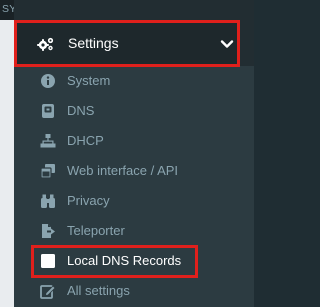 The height and width of the screenshot is (307, 320). I want to click on submenu-item-all-settings: All settings, so click(134, 291).